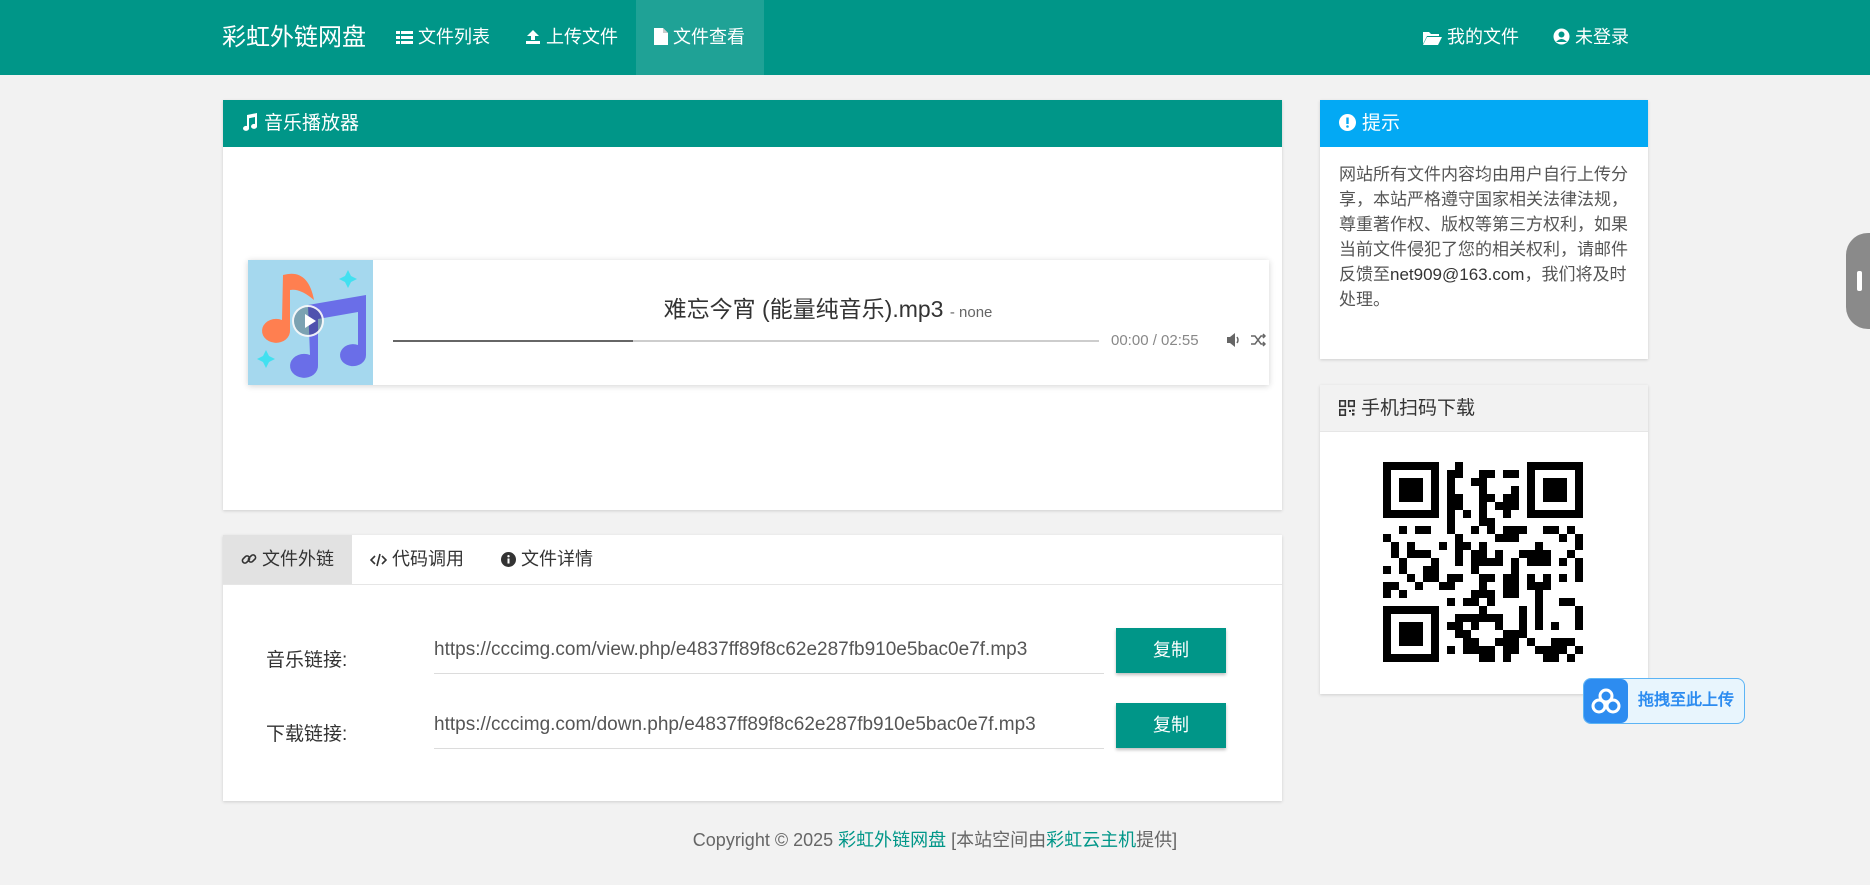 The width and height of the screenshot is (1870, 885). I want to click on site-brand: 彩虹外链网盘, so click(294, 37).